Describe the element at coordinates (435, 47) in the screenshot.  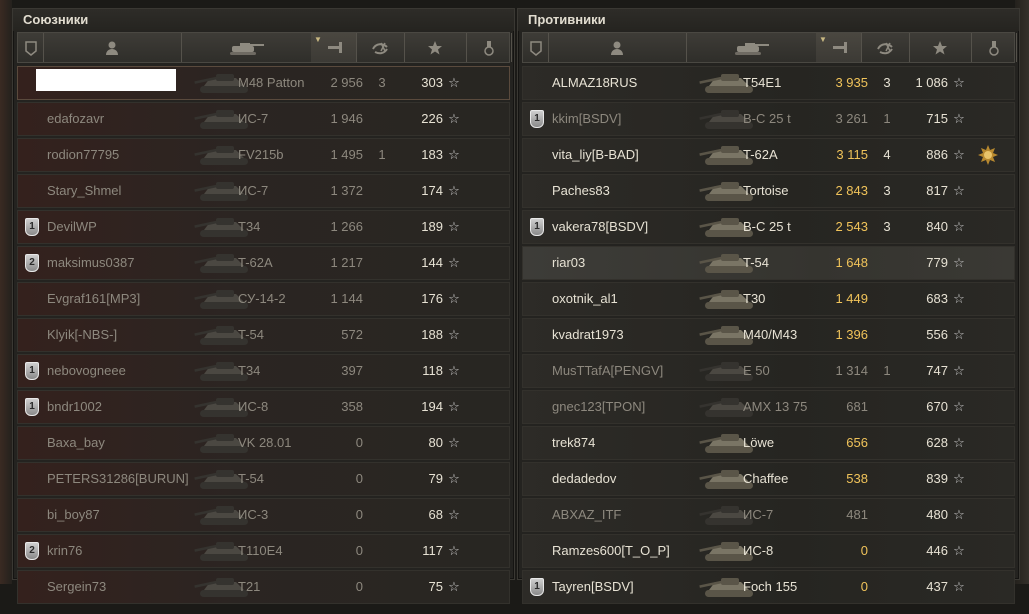
I see `allies-header-xp-column` at that location.